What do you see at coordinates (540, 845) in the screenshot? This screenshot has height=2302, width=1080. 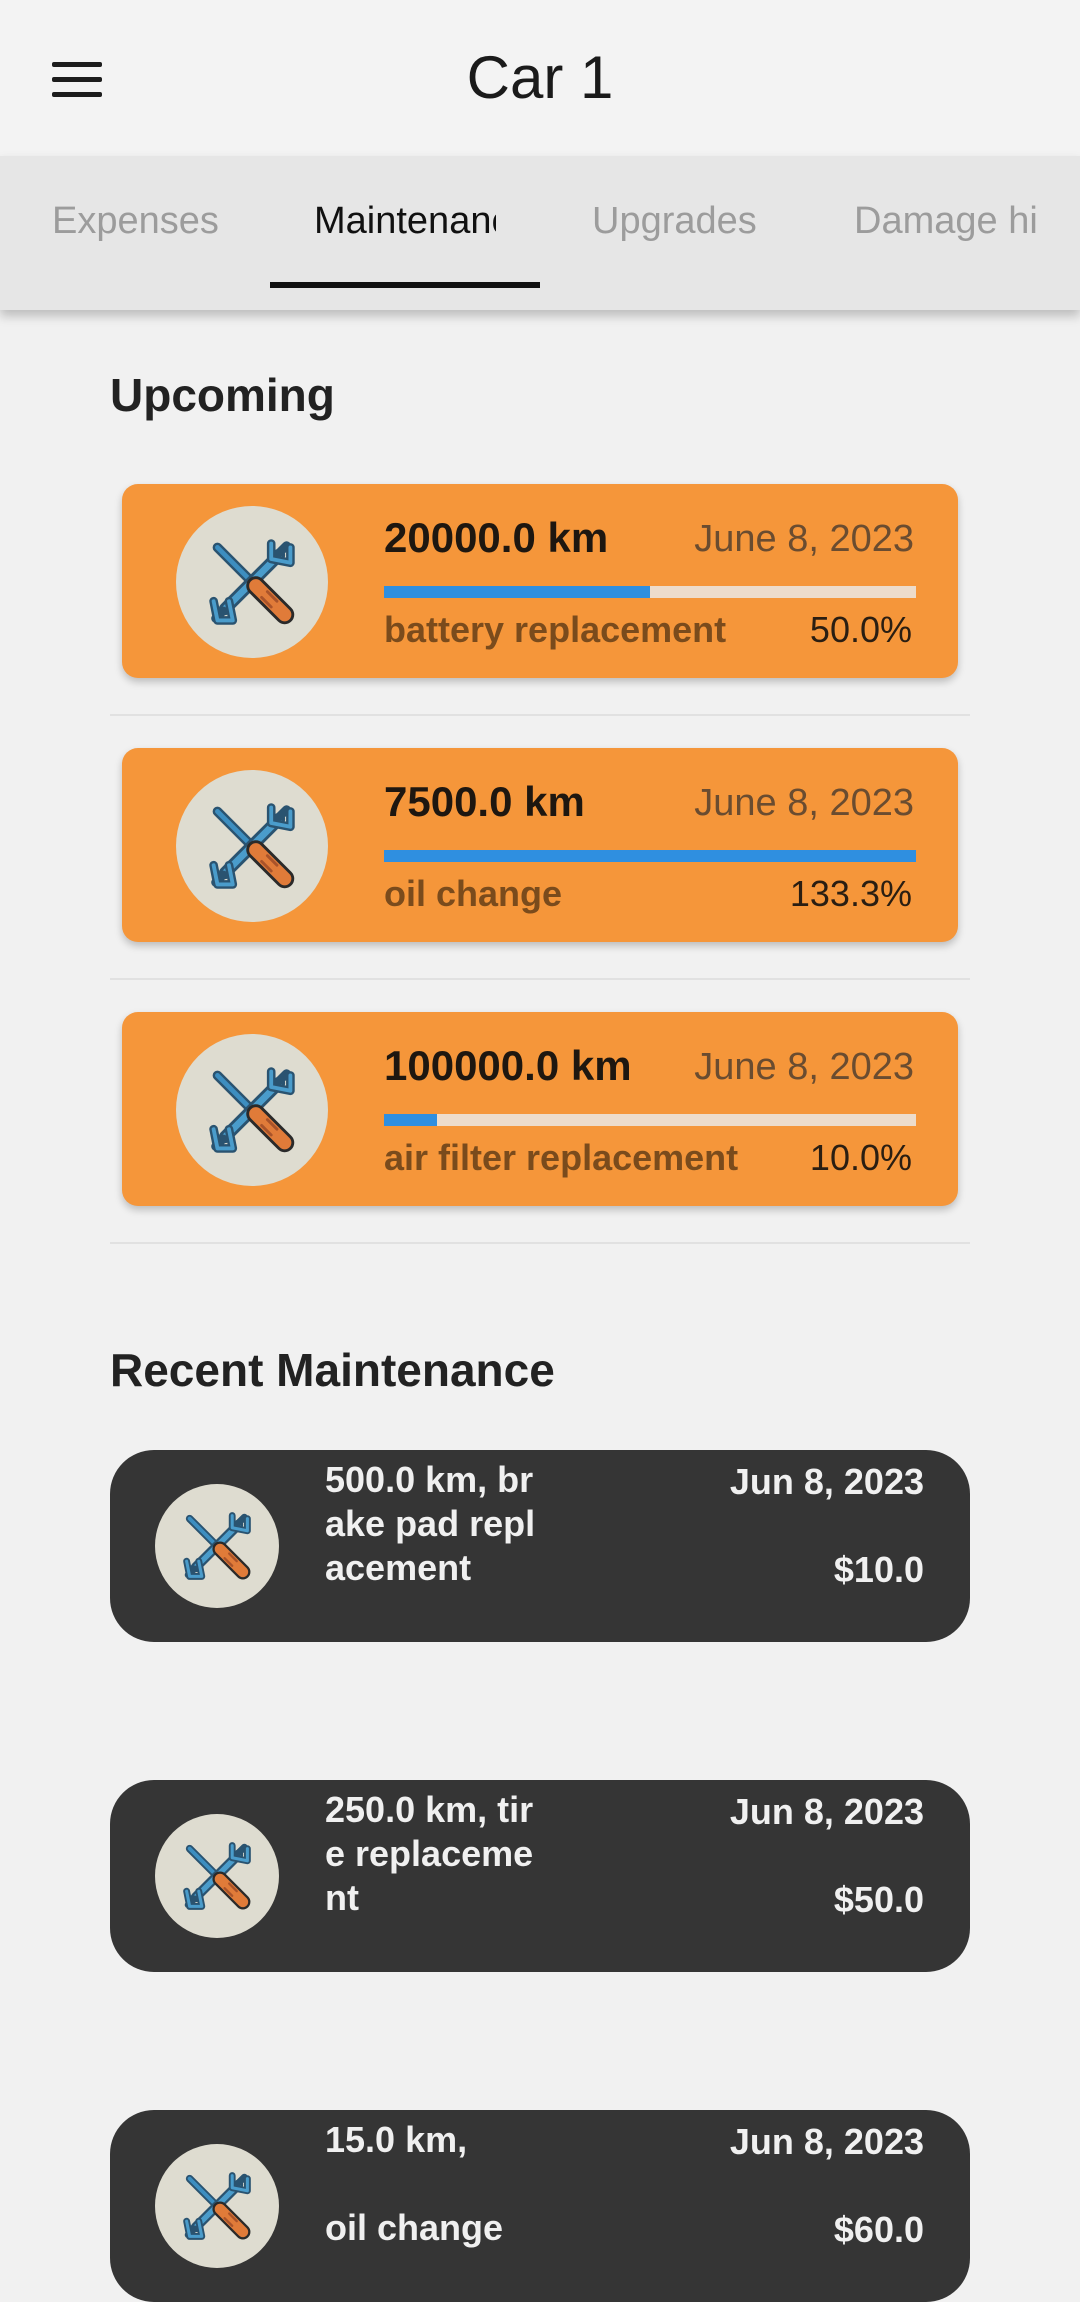 I see `upcoming-card: 7500.0 km June 8, 2023 oil change 133.3%` at bounding box center [540, 845].